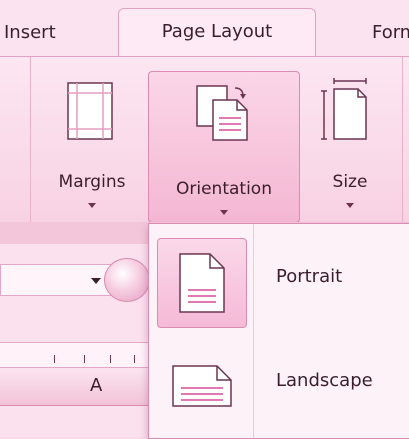 The height and width of the screenshot is (439, 409). I want to click on function-button, so click(127, 280).